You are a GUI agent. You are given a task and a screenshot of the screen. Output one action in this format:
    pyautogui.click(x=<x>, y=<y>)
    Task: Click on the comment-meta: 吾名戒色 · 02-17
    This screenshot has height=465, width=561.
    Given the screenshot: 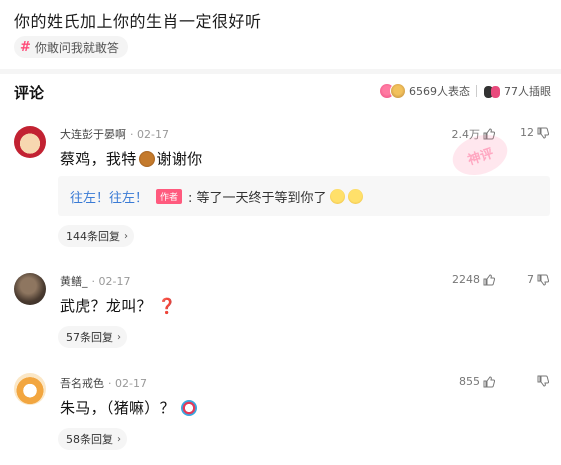 What is the action you would take?
    pyautogui.click(x=103, y=383)
    